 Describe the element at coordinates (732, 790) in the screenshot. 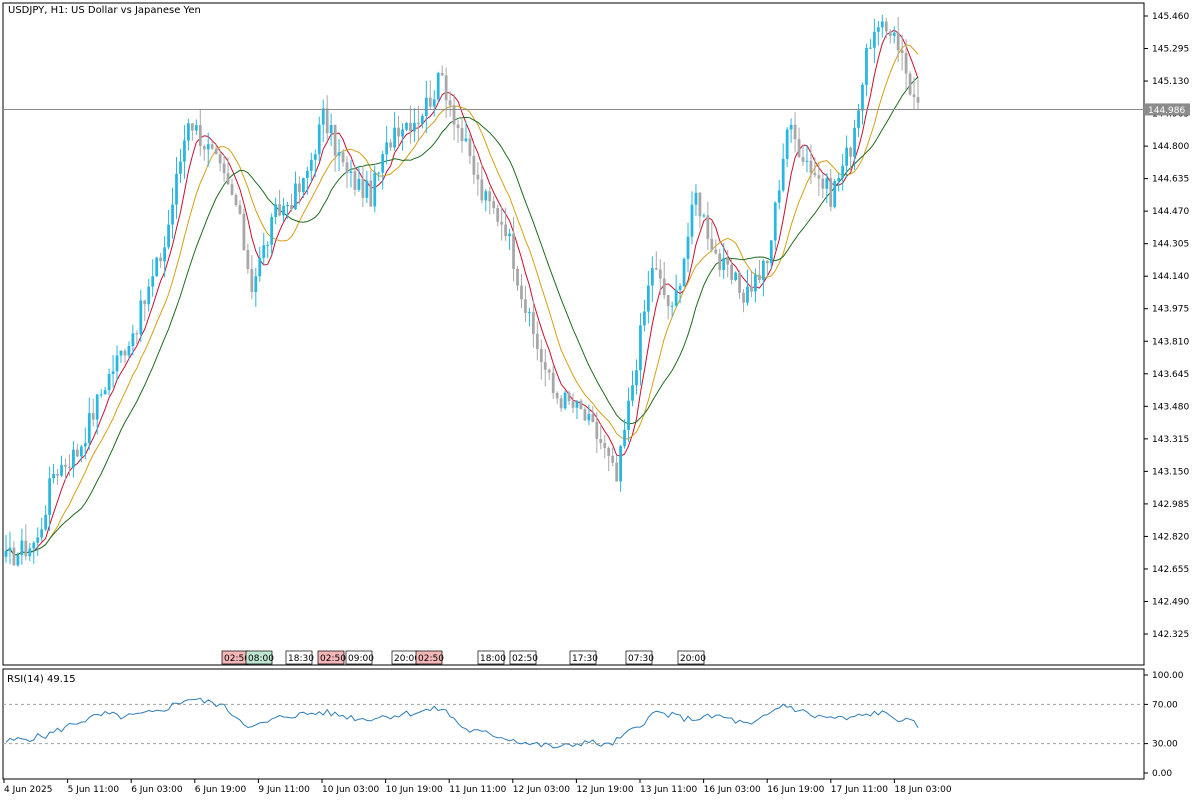

I see `time-tick-label: 16 Jun 03:00` at that location.